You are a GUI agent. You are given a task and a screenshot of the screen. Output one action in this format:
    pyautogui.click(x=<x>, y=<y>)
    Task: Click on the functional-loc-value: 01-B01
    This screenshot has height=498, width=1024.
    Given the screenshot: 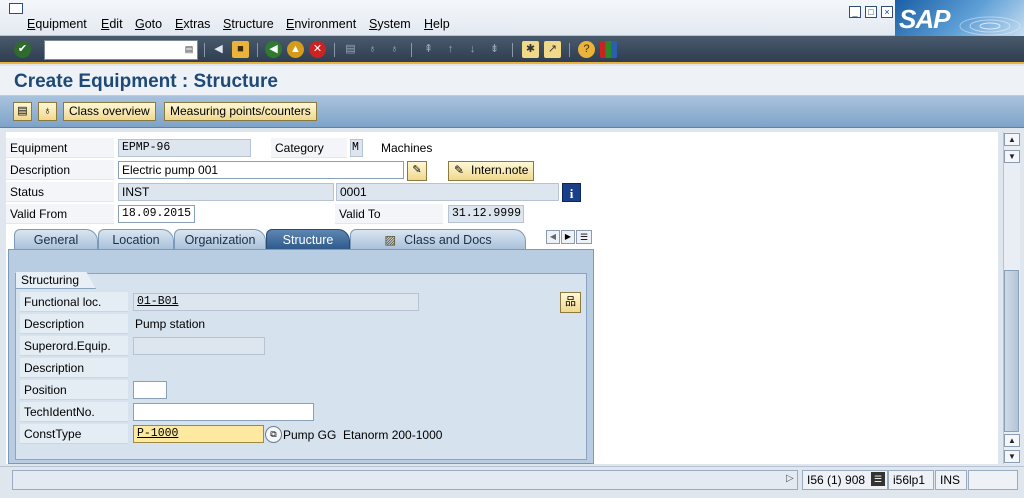 What is the action you would take?
    pyautogui.click(x=158, y=301)
    